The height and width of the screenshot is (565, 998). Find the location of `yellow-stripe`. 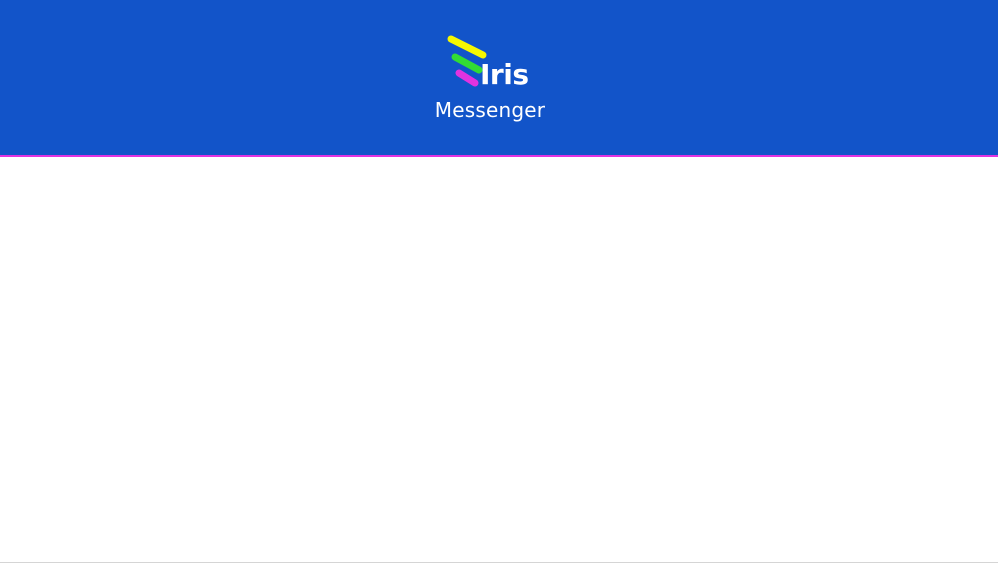

yellow-stripe is located at coordinates (467, 47).